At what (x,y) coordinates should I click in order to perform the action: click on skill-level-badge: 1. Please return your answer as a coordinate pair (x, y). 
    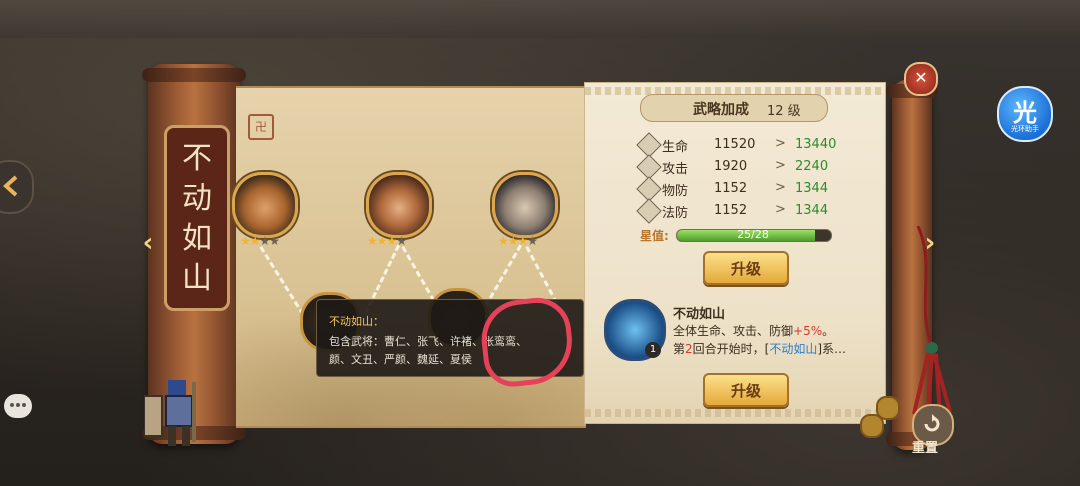
    Looking at the image, I should click on (653, 350).